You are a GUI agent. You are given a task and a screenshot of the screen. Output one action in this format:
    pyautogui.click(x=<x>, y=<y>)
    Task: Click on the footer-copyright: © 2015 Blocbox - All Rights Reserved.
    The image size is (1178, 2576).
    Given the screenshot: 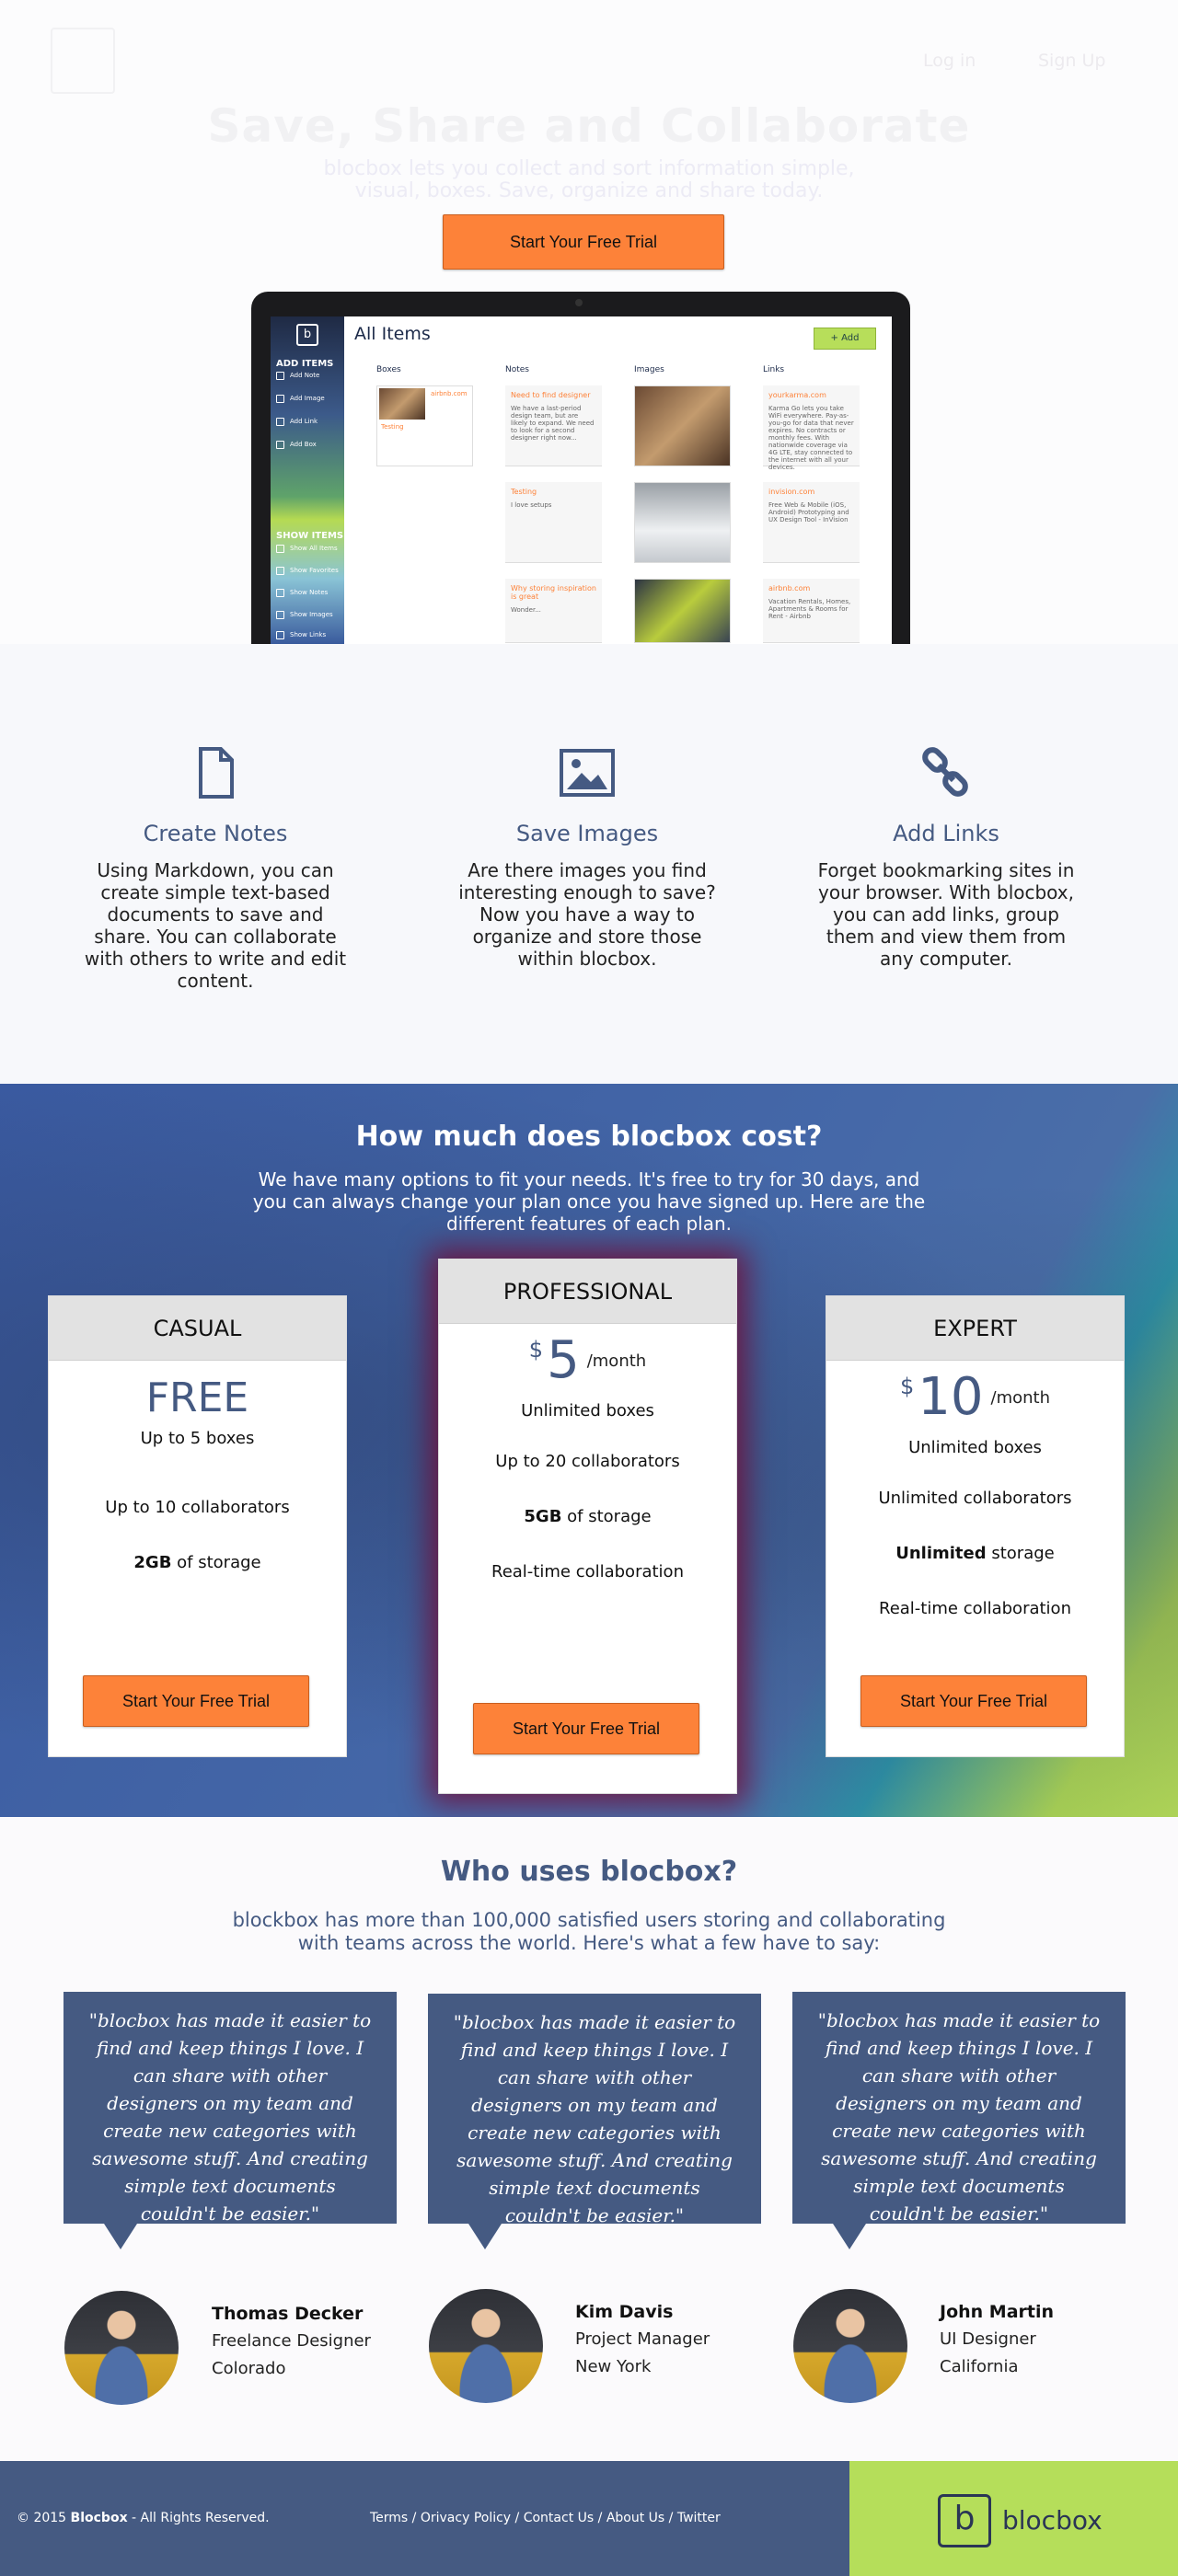 What is the action you would take?
    pyautogui.click(x=143, y=2518)
    